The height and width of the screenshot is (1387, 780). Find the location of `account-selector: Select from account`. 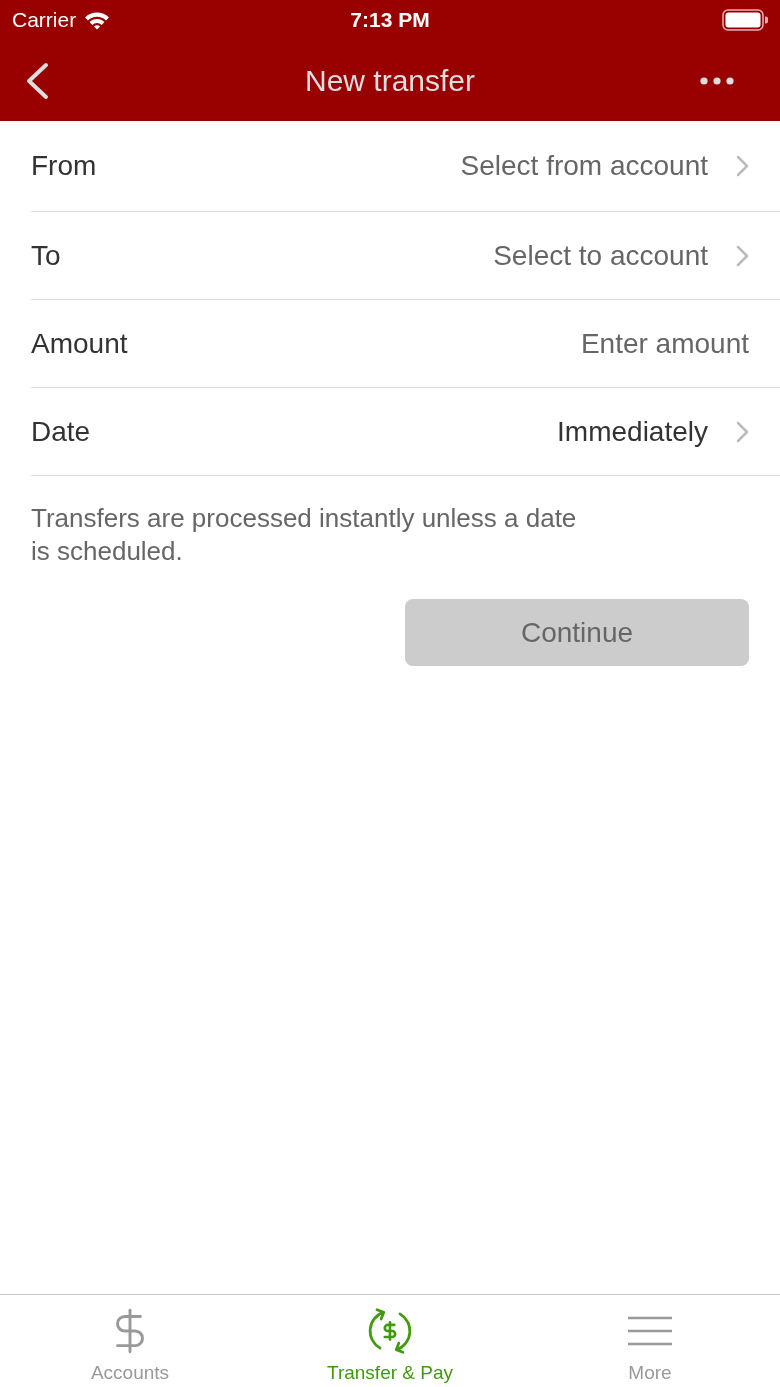

account-selector: Select from account is located at coordinates (604, 166).